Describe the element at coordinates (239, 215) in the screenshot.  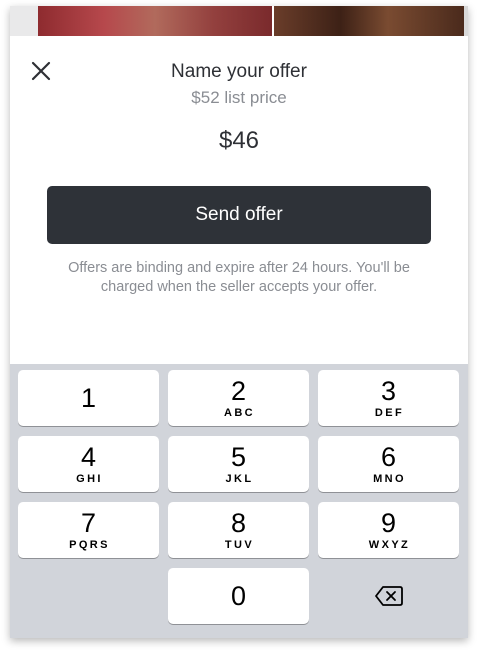
I see `send-offer-button: Send offer` at that location.